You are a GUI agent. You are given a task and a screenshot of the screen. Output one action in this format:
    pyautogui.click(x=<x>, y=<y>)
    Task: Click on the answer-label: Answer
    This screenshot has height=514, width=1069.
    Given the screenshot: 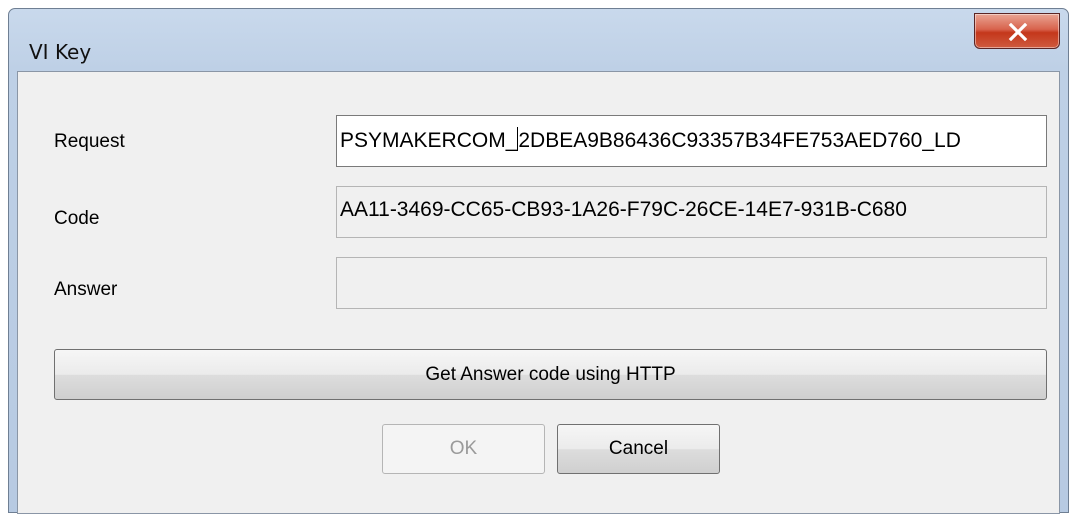 What is the action you would take?
    pyautogui.click(x=86, y=289)
    